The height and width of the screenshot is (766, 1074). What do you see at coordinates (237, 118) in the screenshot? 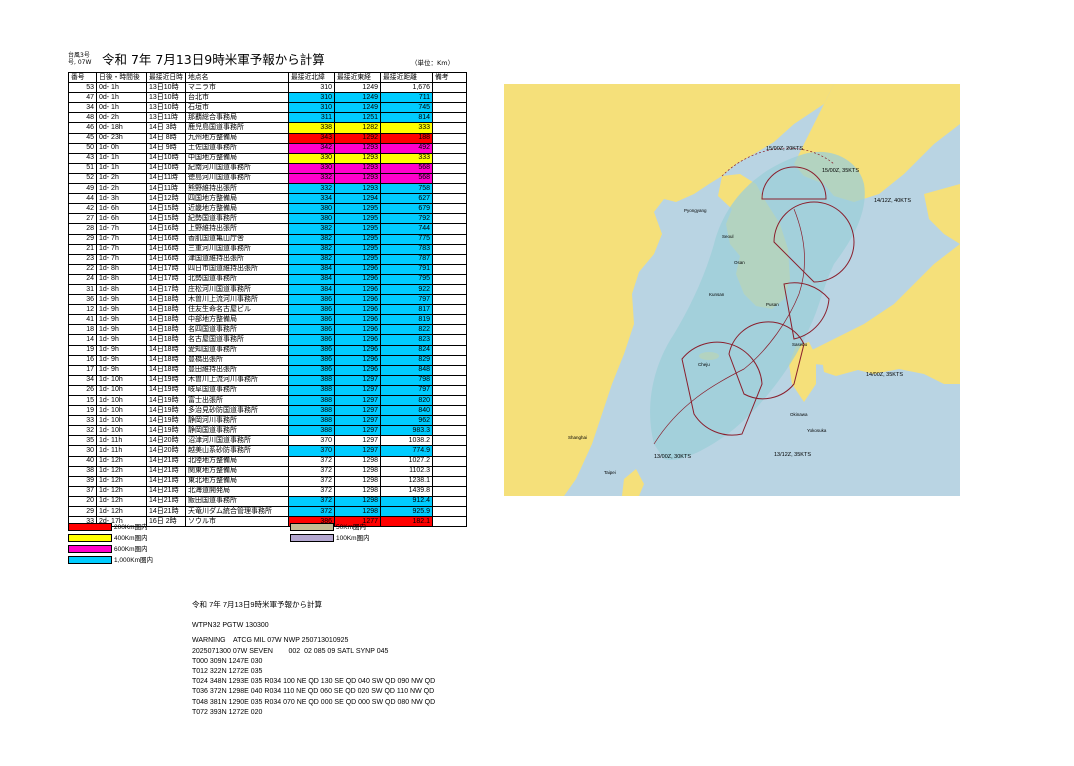
I see `cell-place: 那覇総合事務局` at bounding box center [237, 118].